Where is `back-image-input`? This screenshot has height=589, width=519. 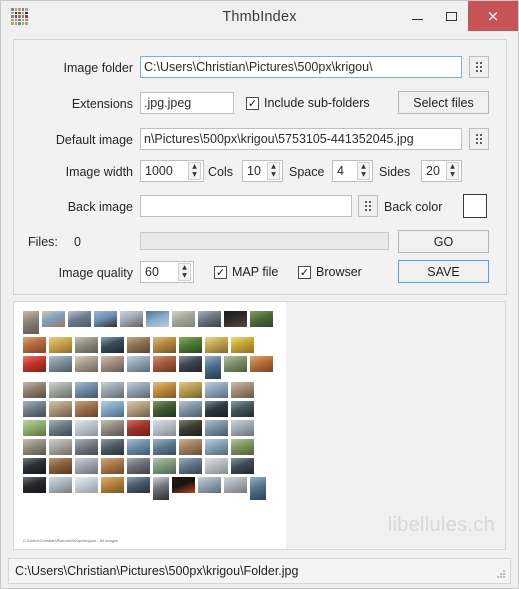
back-image-input is located at coordinates (246, 206).